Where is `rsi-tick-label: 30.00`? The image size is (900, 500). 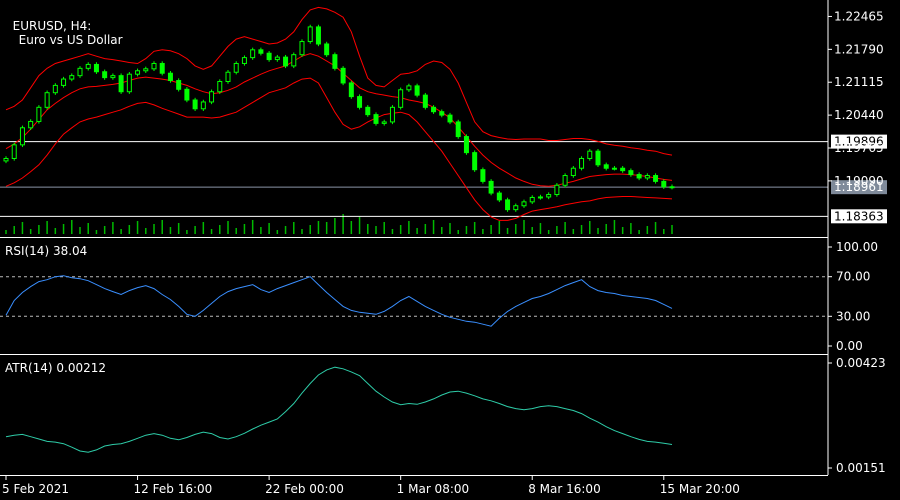
rsi-tick-label: 30.00 is located at coordinates (853, 316).